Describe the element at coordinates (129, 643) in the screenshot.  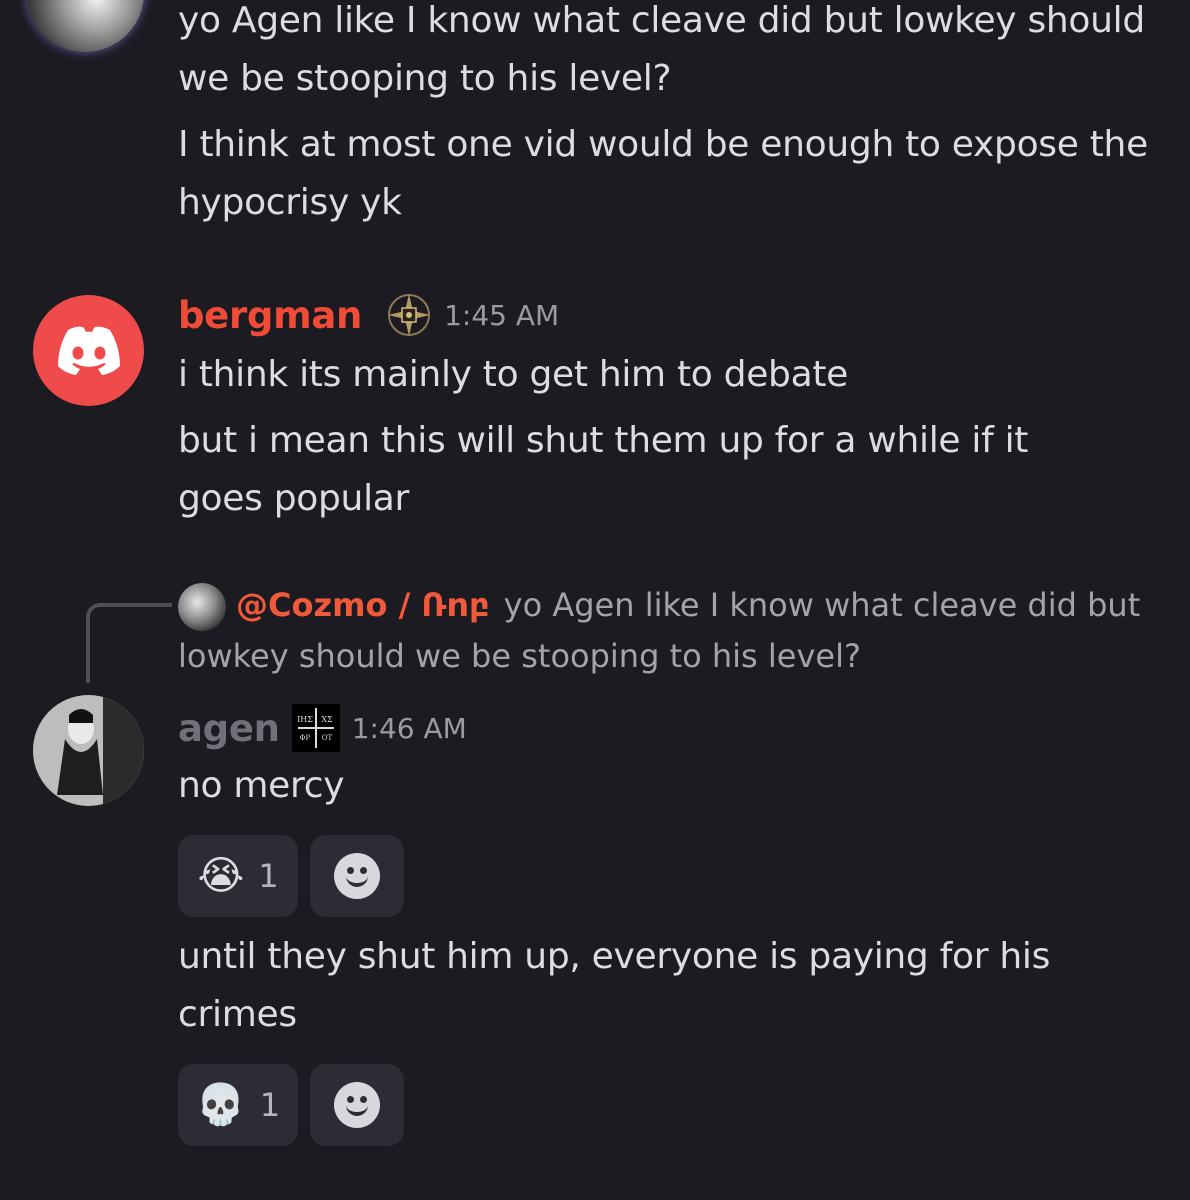
I see `reply-connector` at that location.